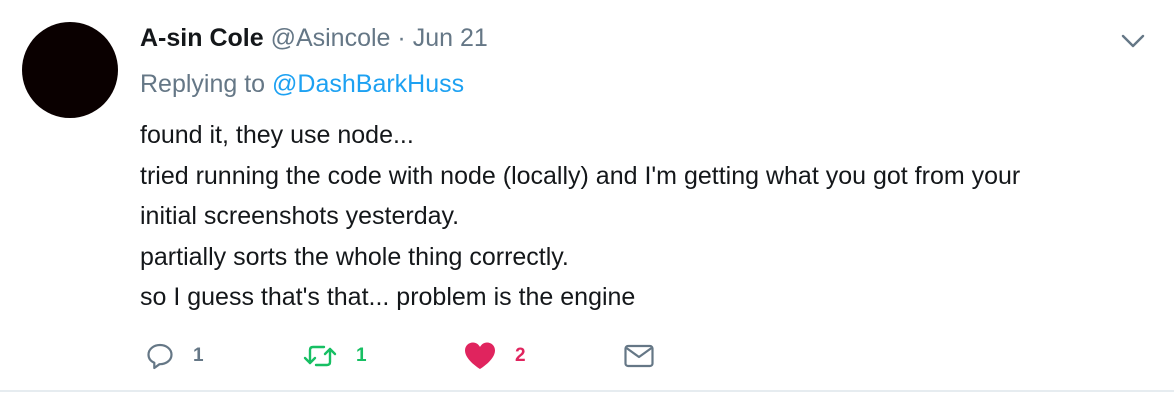 The height and width of the screenshot is (402, 1174). What do you see at coordinates (361, 355) in the screenshot?
I see `retweet-count: 1` at bounding box center [361, 355].